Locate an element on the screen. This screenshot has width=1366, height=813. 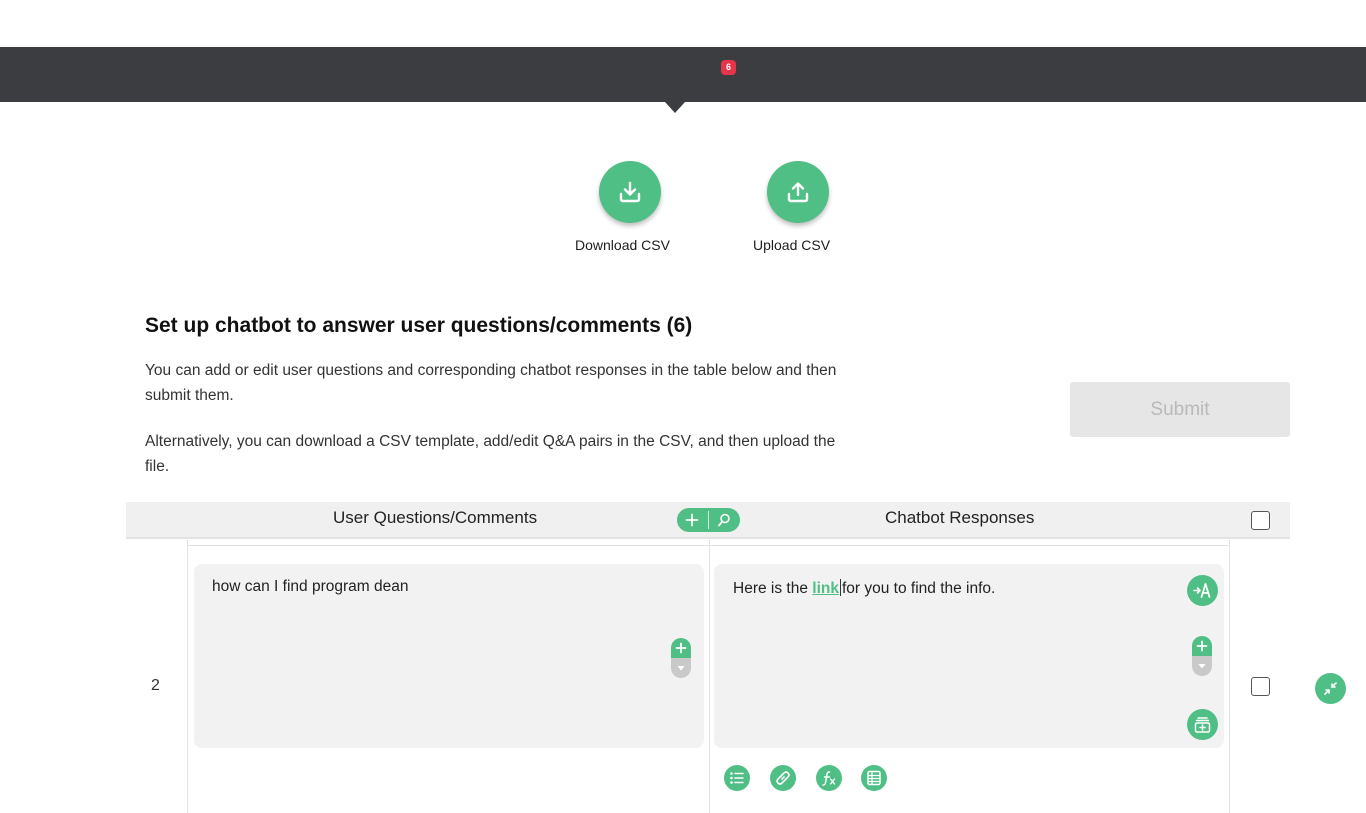
insert-formula-button is located at coordinates (829, 778).